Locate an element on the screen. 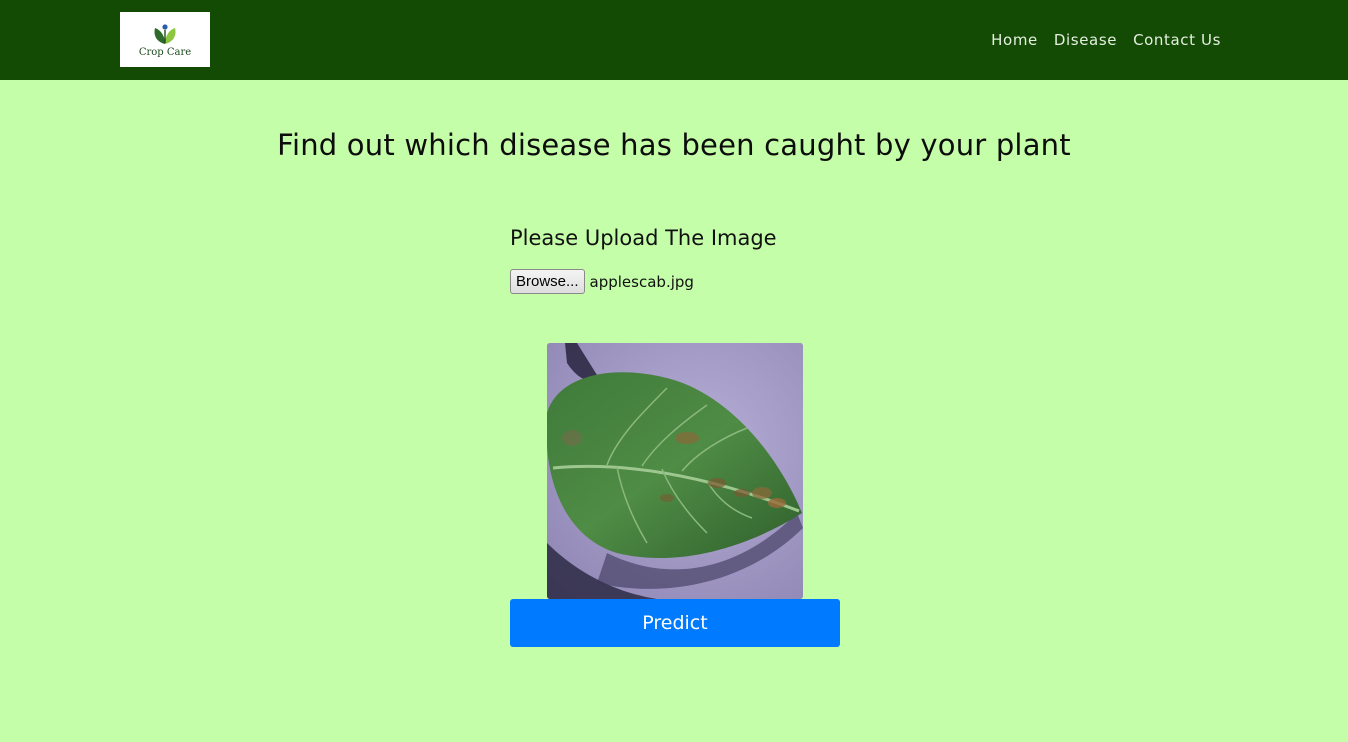 The width and height of the screenshot is (1348, 742). upload-label: Please Upload The Image is located at coordinates (643, 238).